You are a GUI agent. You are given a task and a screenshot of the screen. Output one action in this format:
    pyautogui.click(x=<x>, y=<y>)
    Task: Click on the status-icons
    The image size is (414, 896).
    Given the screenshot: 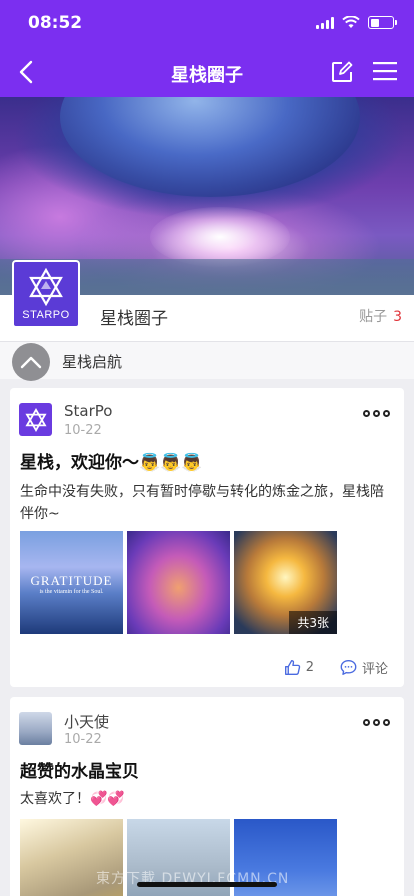 What is the action you would take?
    pyautogui.click(x=356, y=22)
    